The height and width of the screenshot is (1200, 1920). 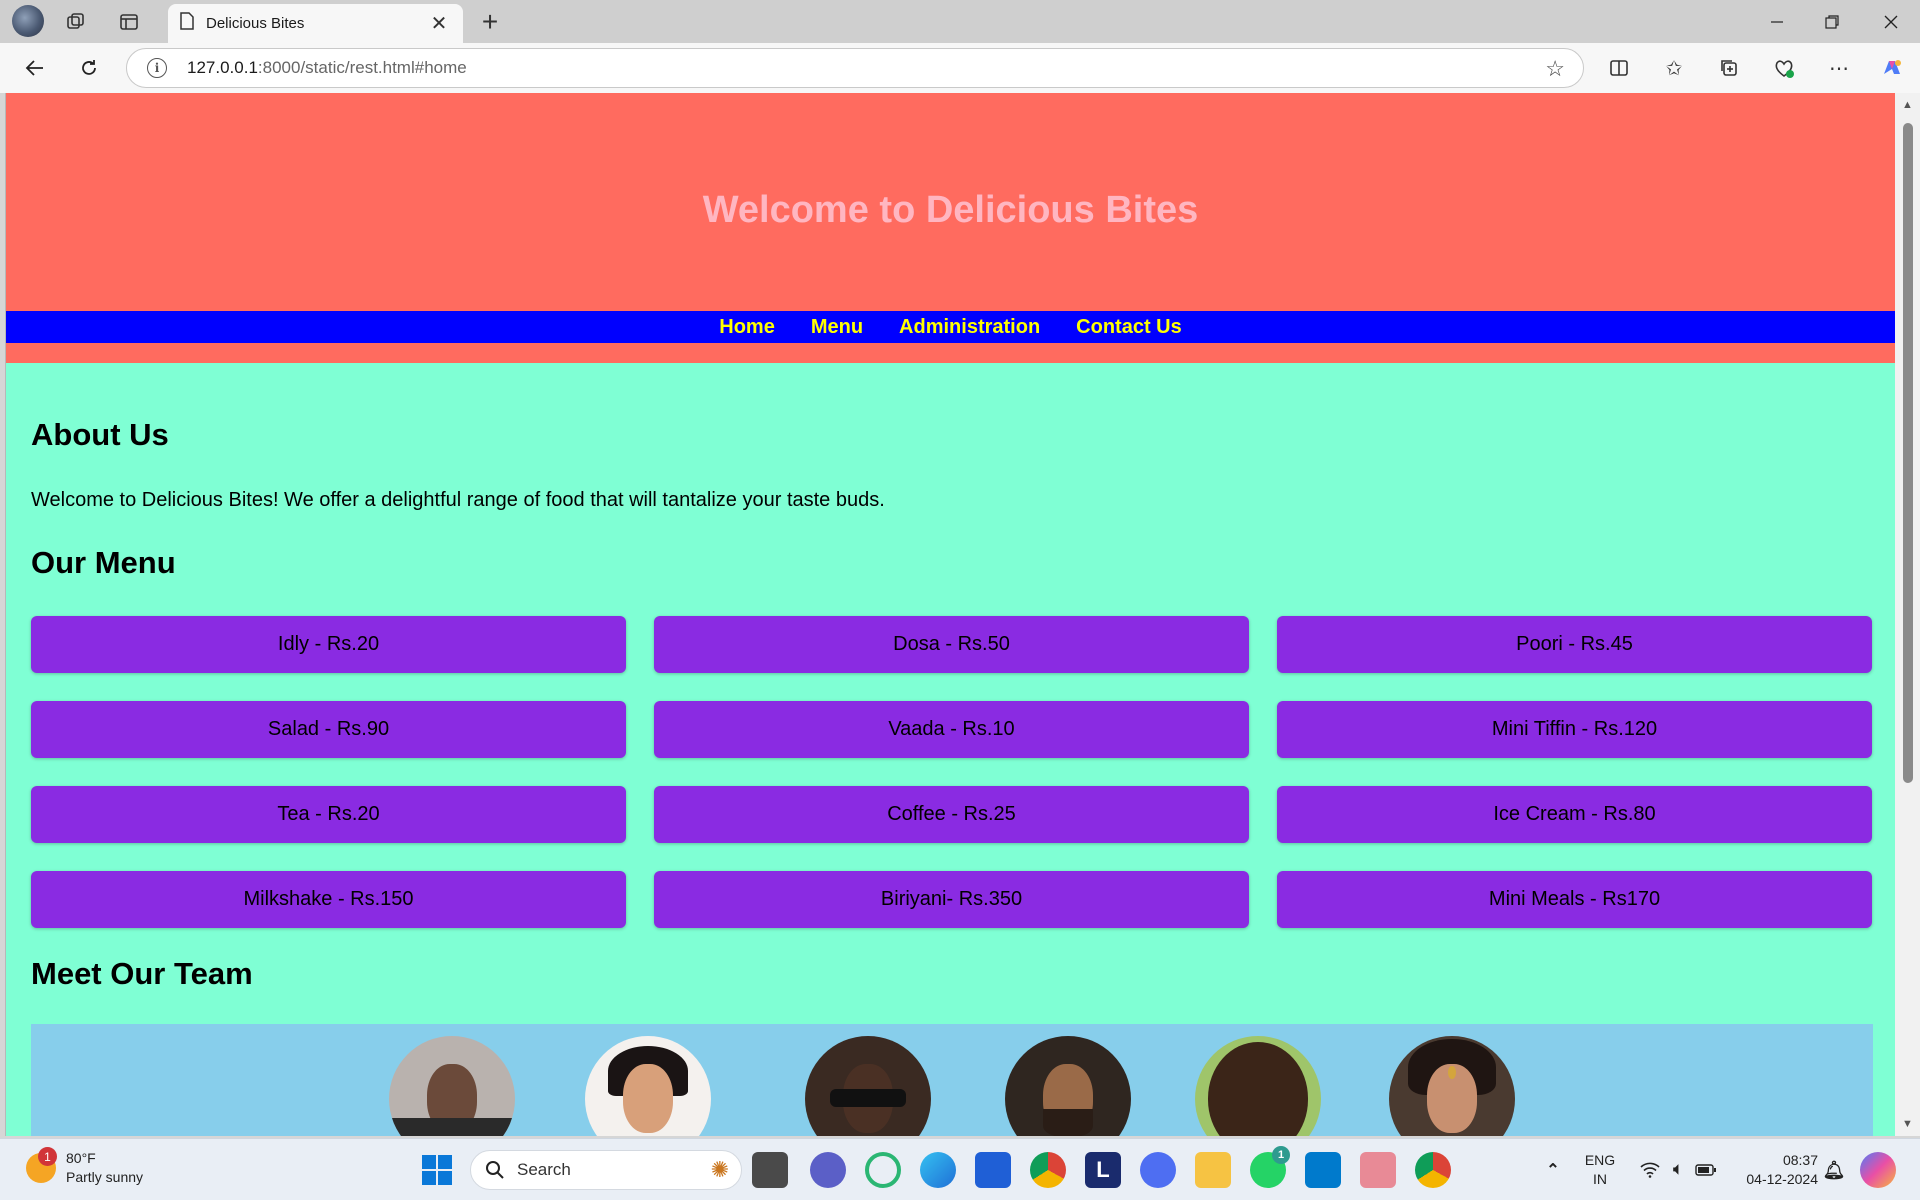 I want to click on team-section, so click(x=952, y=1080).